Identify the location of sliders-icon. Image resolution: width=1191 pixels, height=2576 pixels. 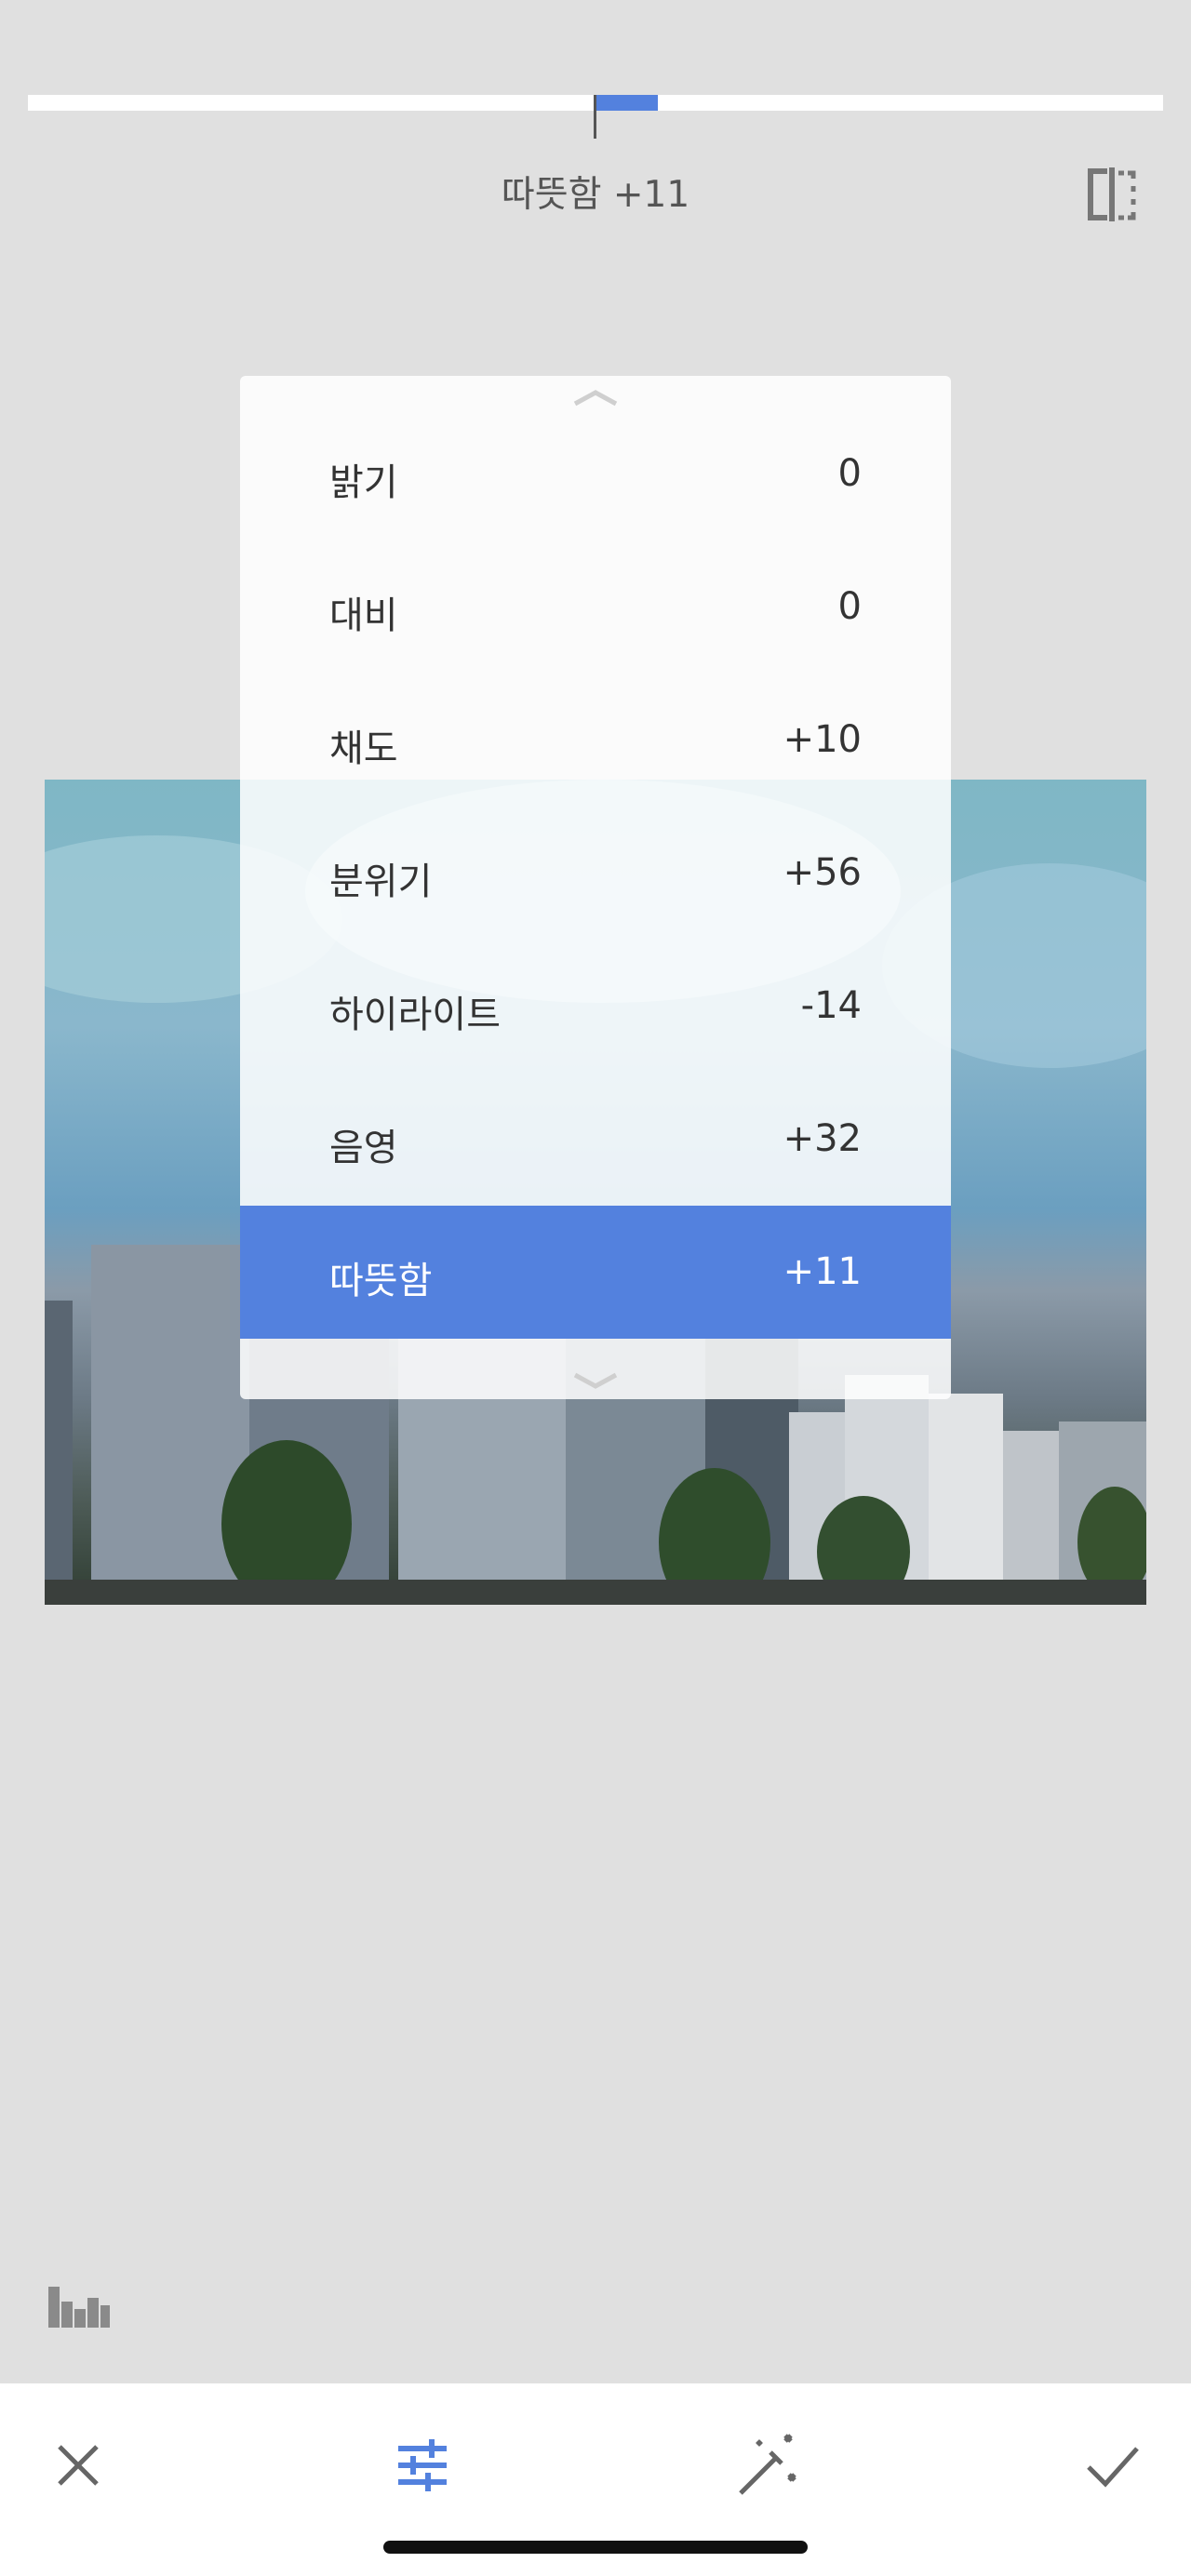
(422, 2465).